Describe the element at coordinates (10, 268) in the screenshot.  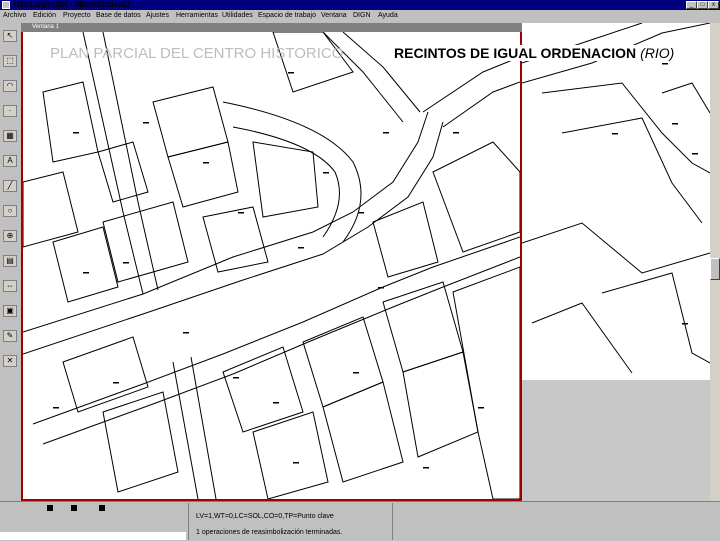
I see `main-toolbar` at that location.